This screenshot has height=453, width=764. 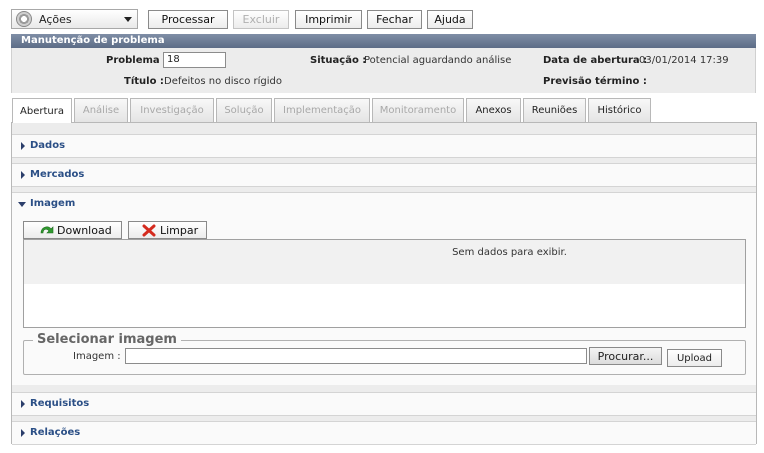 I want to click on problema-label: Problema :, so click(x=137, y=60).